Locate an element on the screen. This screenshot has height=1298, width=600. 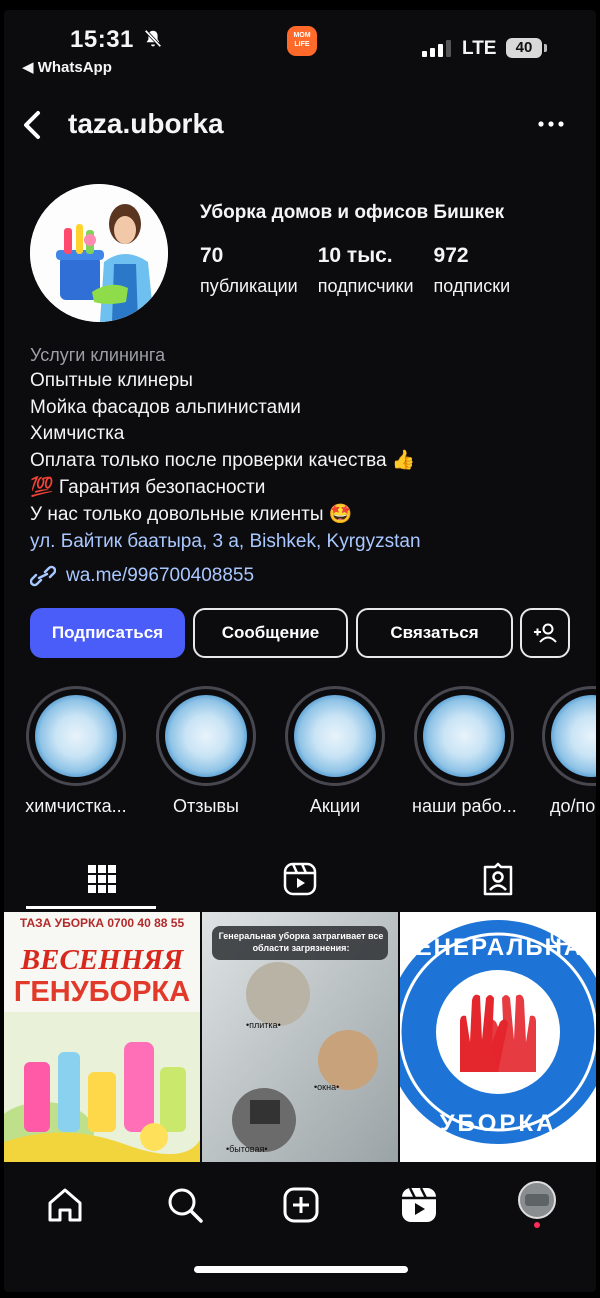
profile-username: taza.uborka is located at coordinates (146, 123).